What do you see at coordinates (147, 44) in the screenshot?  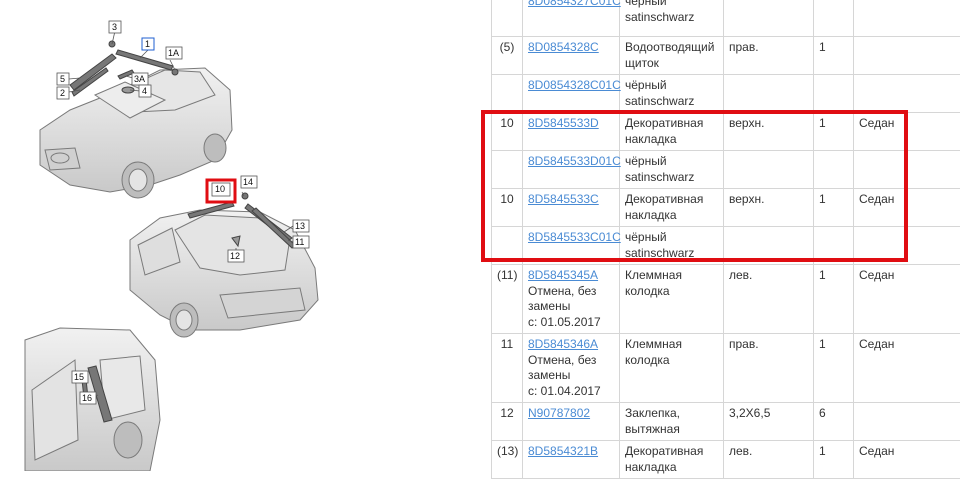 I see `svg-text: 1` at bounding box center [147, 44].